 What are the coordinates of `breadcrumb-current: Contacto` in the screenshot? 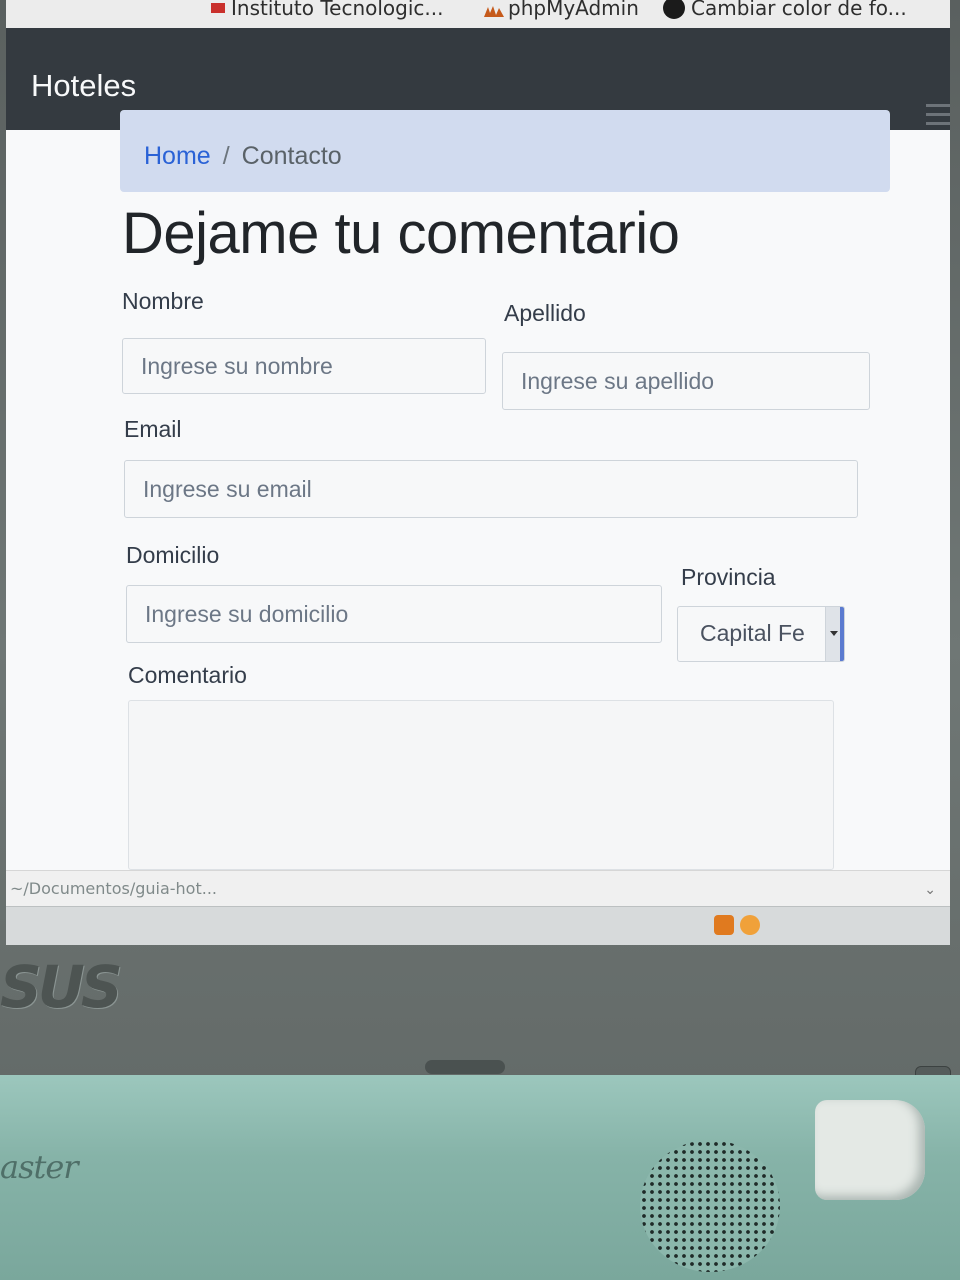 It's located at (291, 155).